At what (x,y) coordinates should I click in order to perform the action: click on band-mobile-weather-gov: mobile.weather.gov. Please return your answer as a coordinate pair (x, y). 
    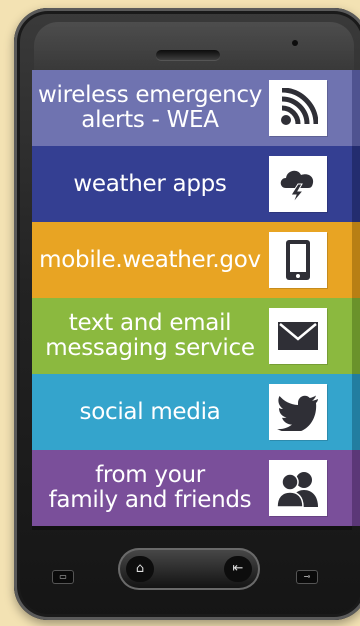
    Looking at the image, I should click on (192, 260).